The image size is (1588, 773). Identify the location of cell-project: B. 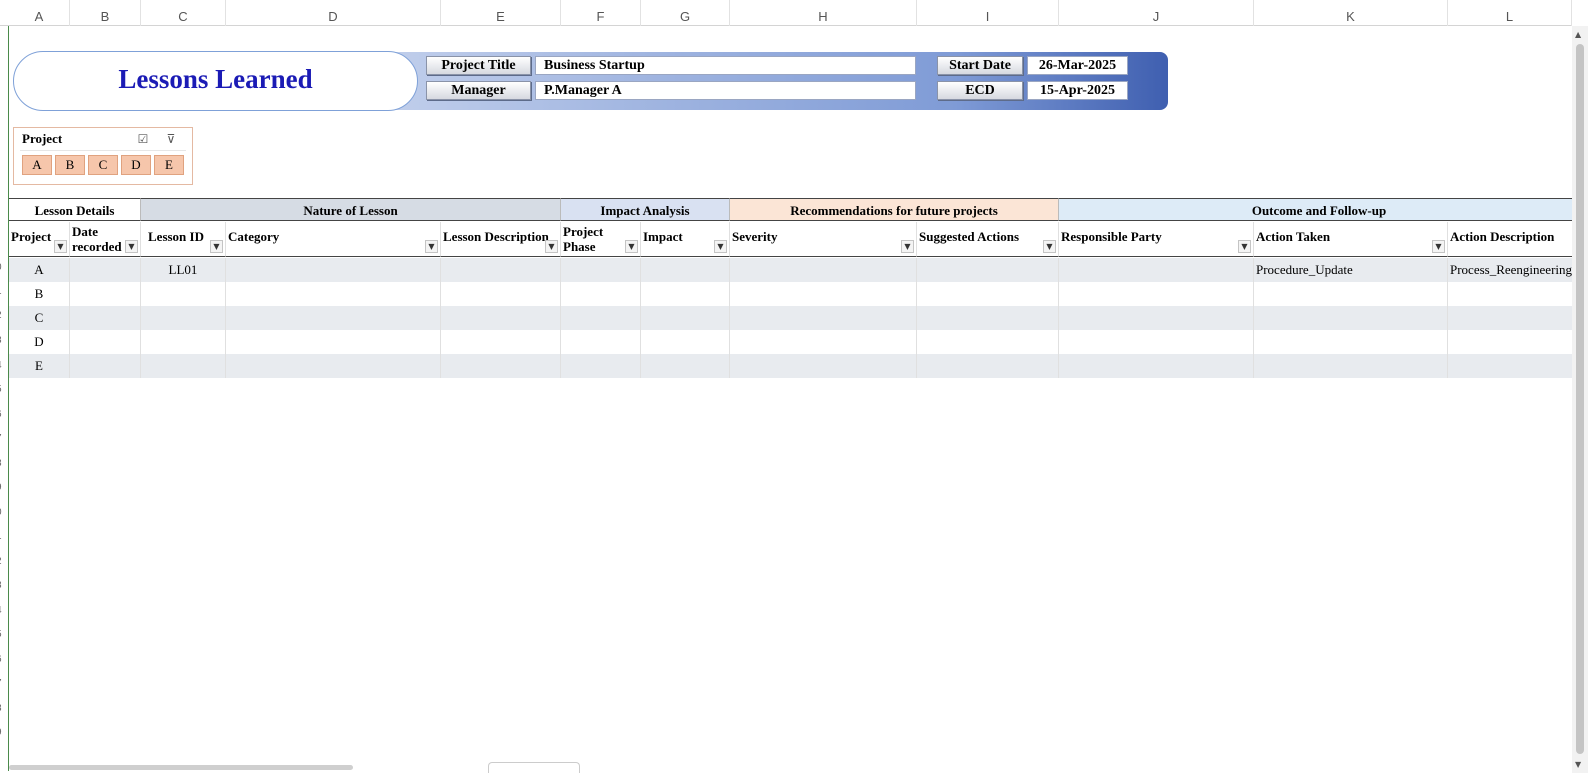
(39, 294).